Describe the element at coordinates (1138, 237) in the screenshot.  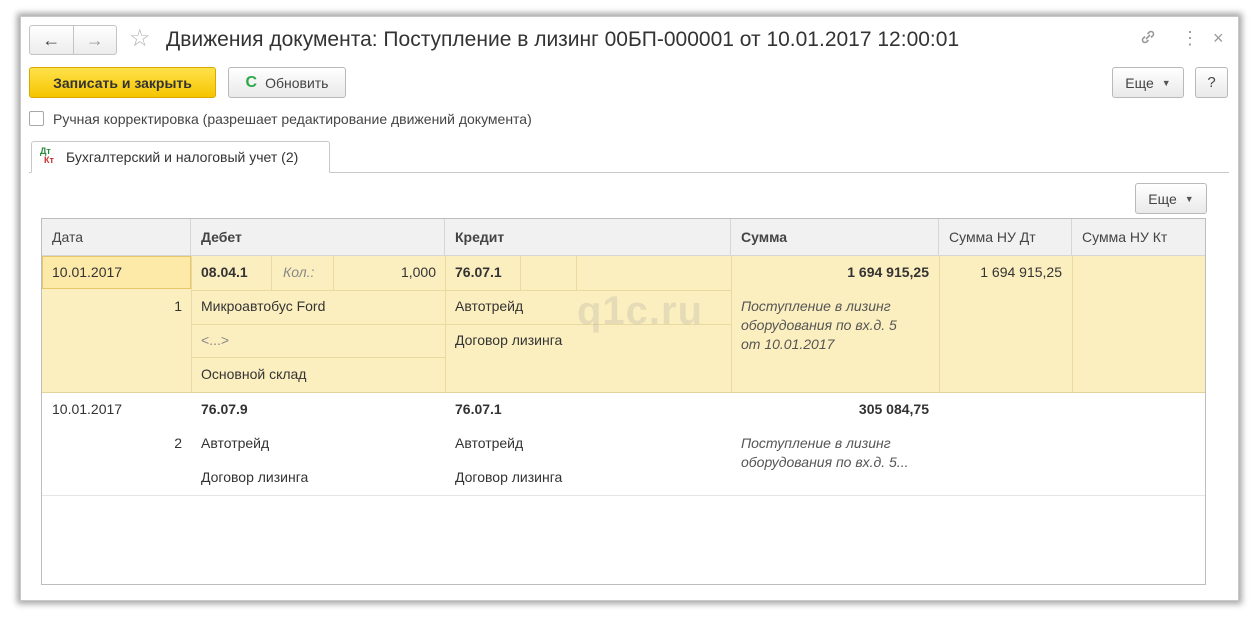
I see `column-header-tax-amount-kt: Сумма НУ Кт` at that location.